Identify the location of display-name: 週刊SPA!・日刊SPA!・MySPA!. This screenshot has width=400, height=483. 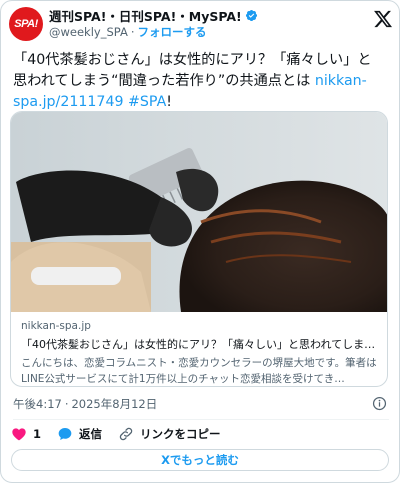
(145, 15).